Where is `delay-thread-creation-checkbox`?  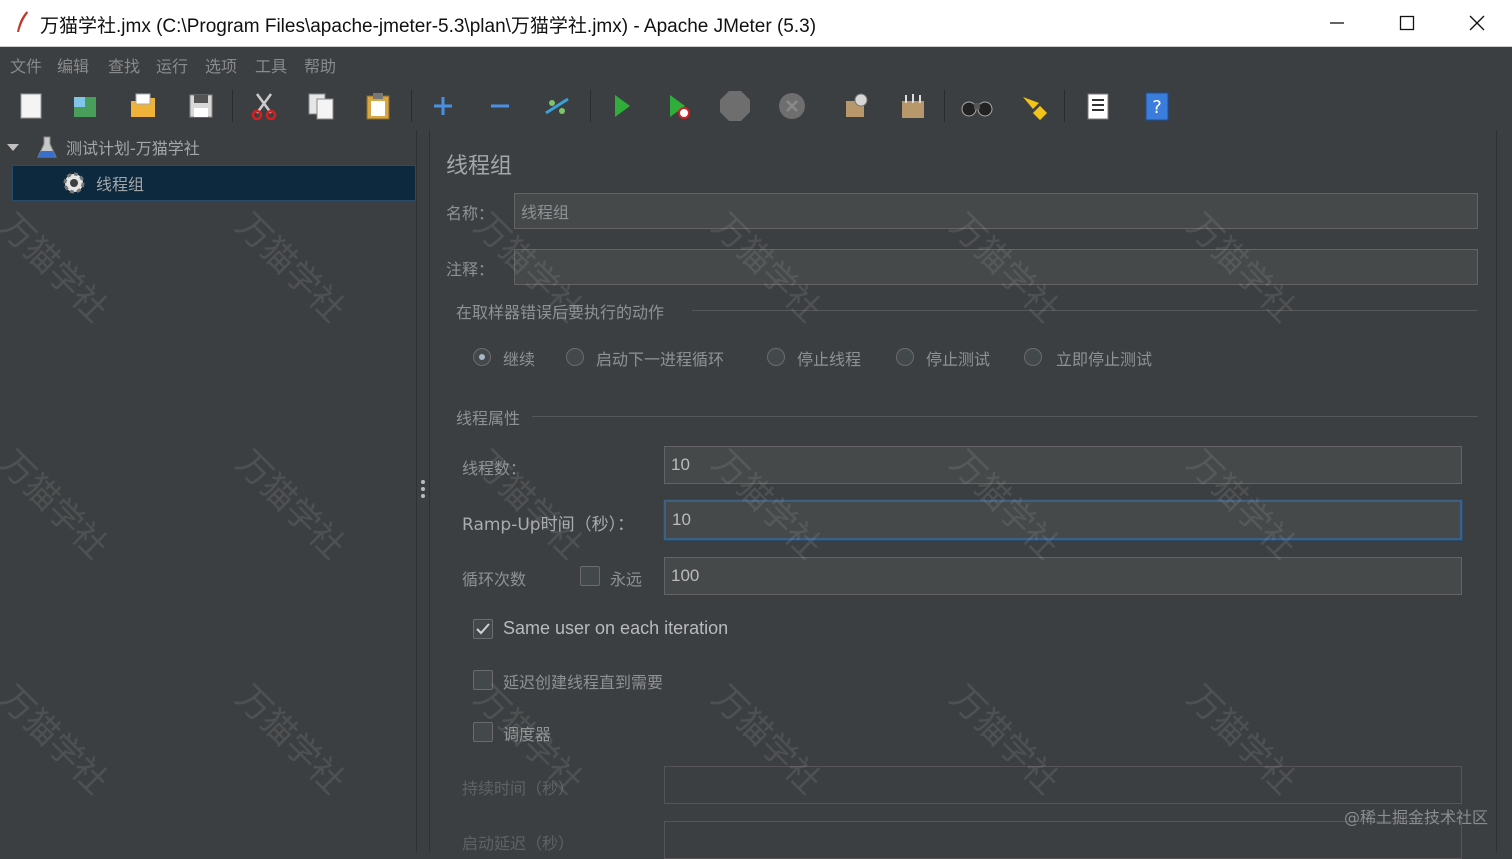 delay-thread-creation-checkbox is located at coordinates (483, 680).